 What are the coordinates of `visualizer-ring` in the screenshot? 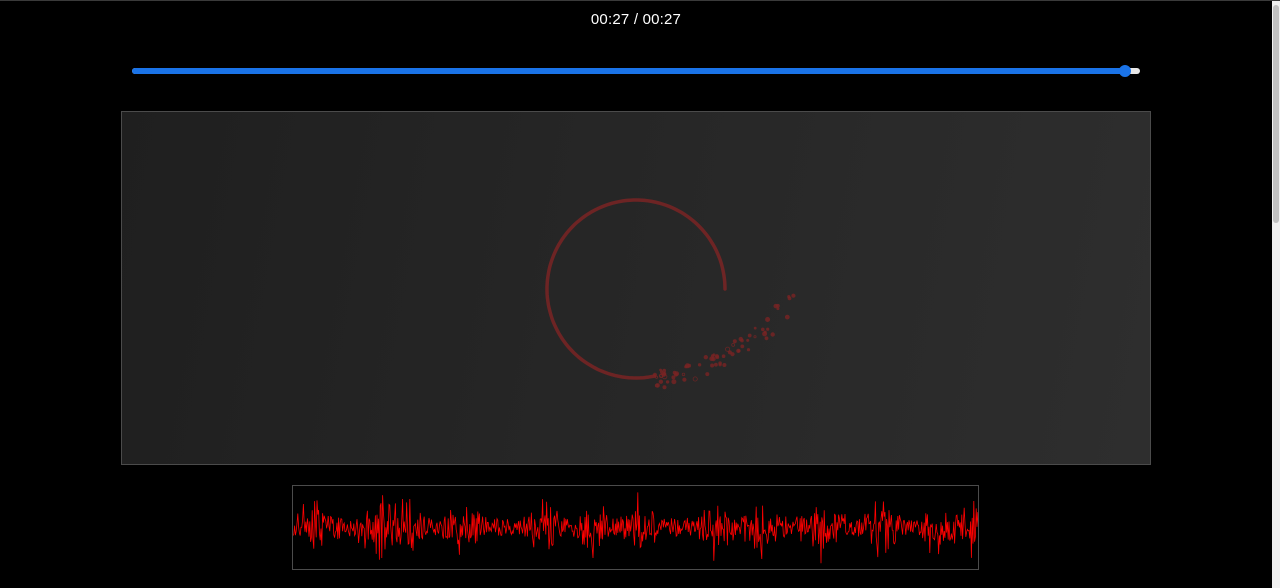 It's located at (636, 289).